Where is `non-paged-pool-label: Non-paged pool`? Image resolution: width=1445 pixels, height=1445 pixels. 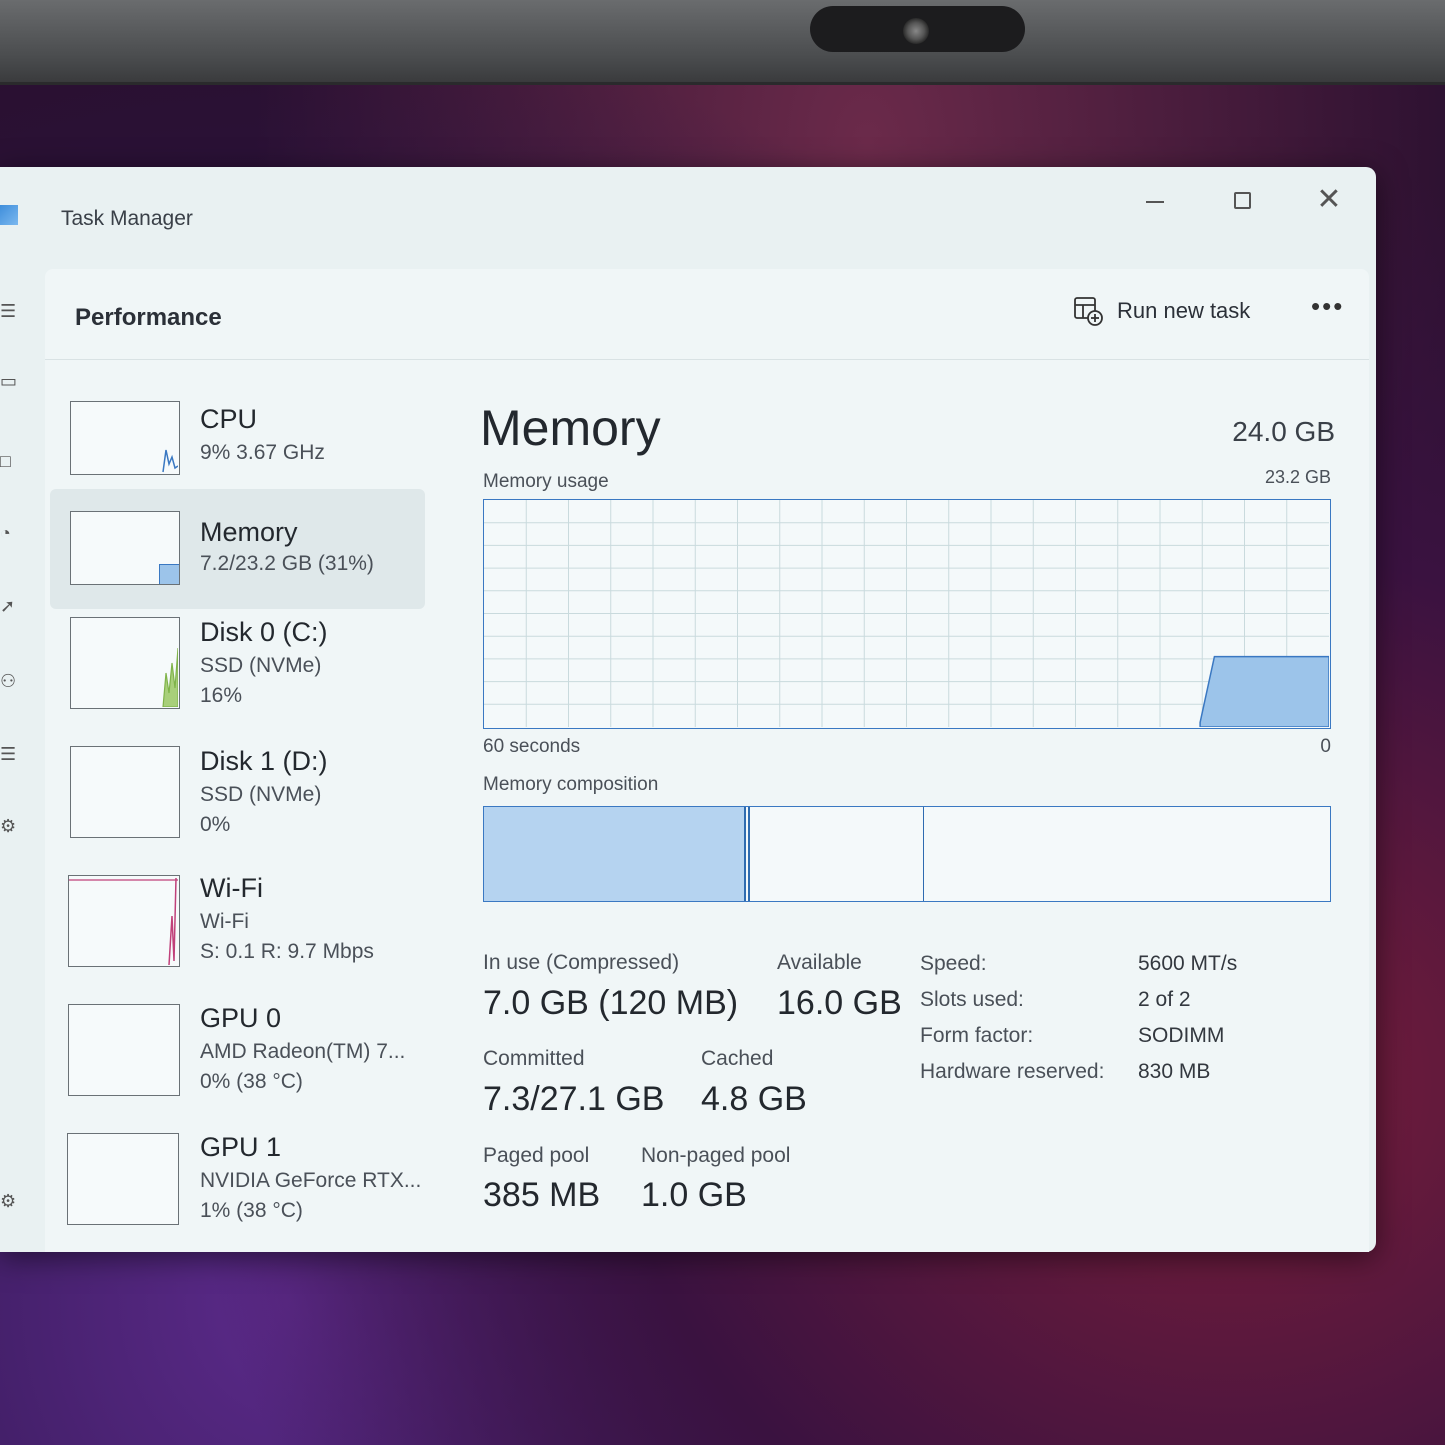
non-paged-pool-label: Non-paged pool is located at coordinates (716, 1155).